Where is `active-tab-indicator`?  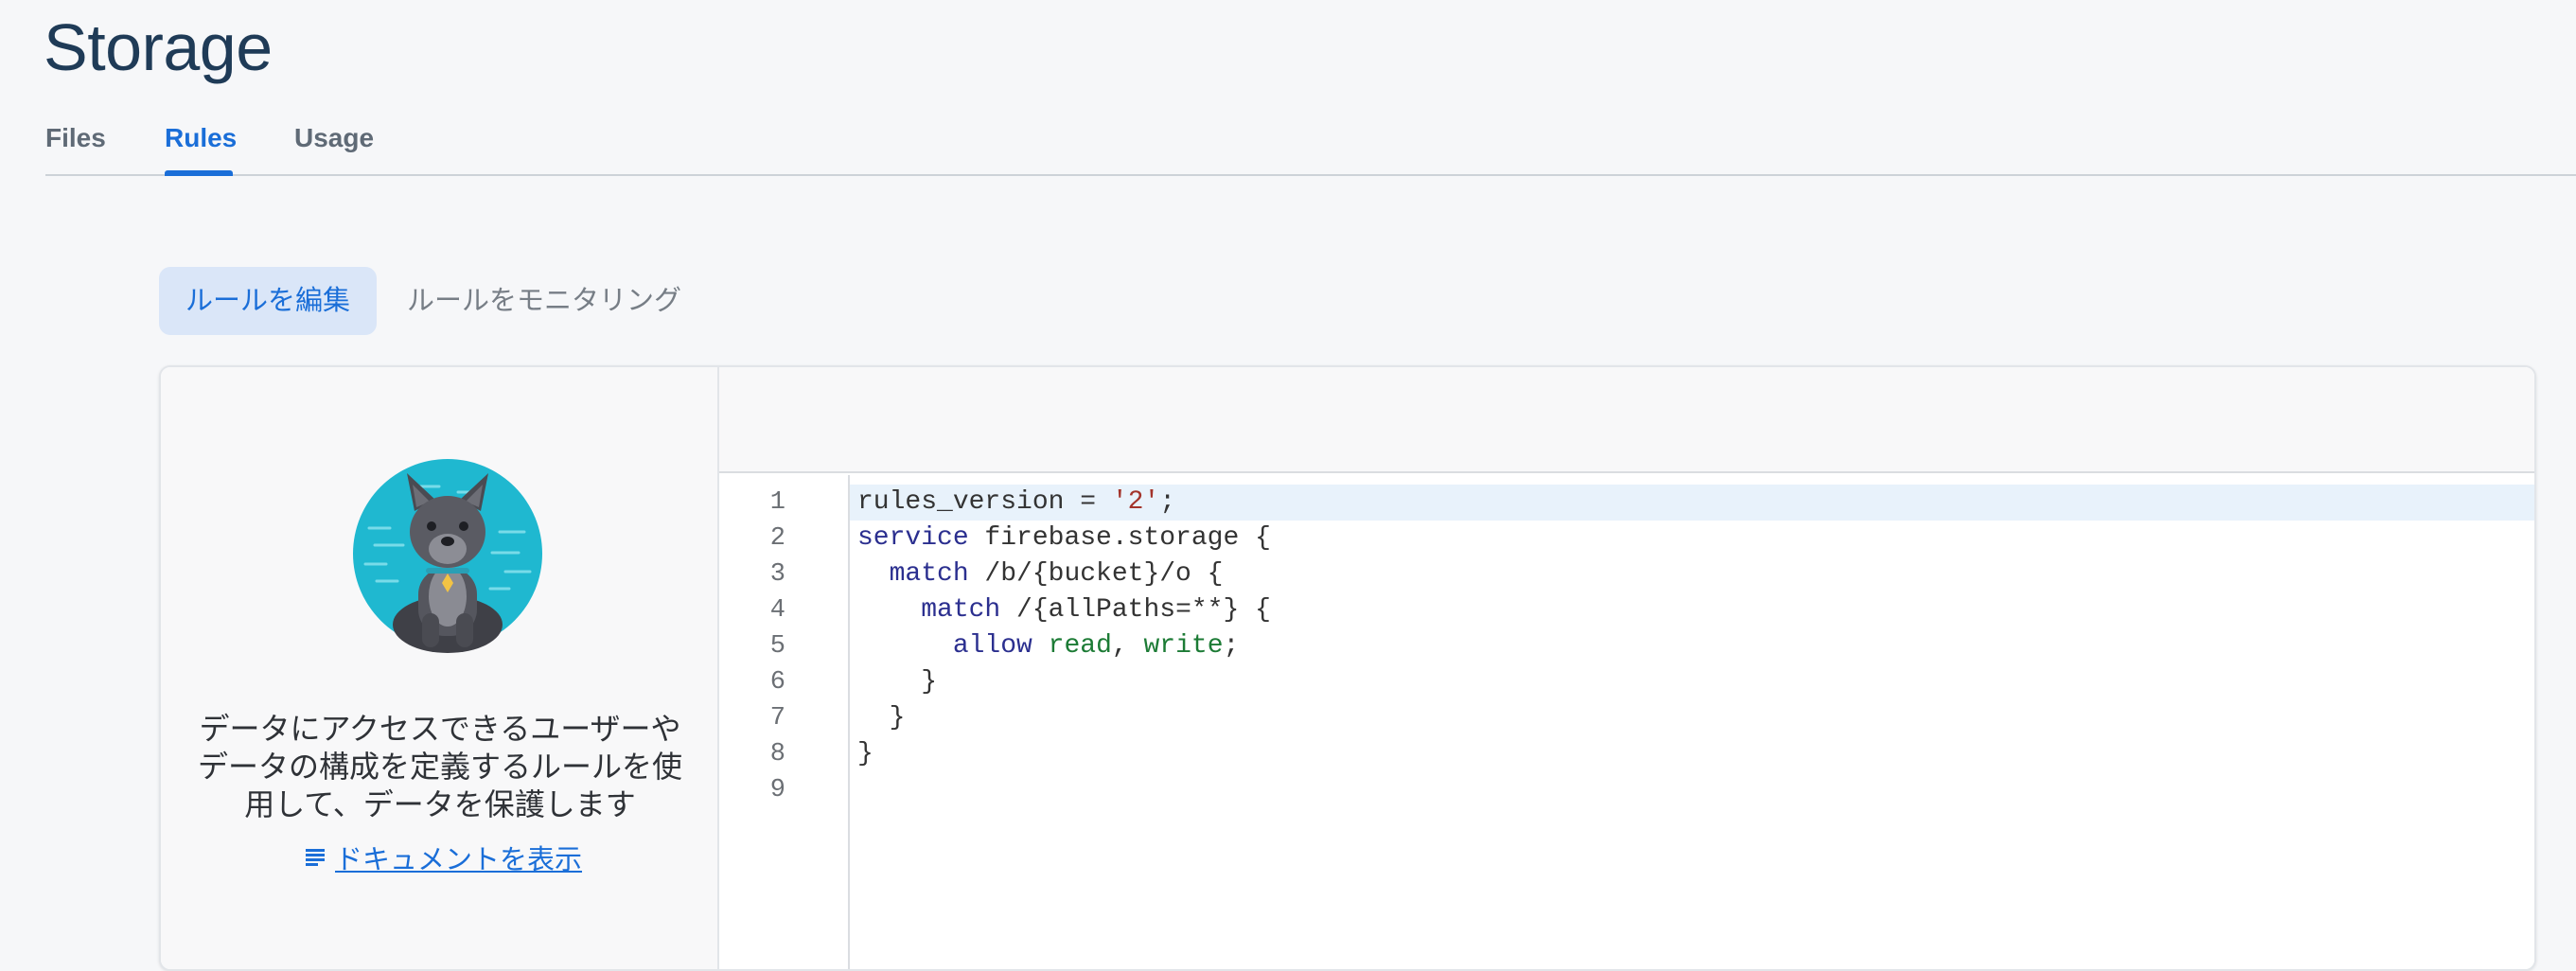 active-tab-indicator is located at coordinates (199, 173).